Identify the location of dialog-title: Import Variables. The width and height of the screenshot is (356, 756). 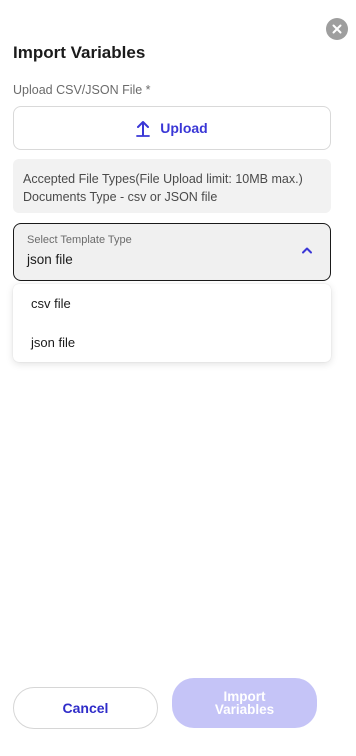
(79, 52).